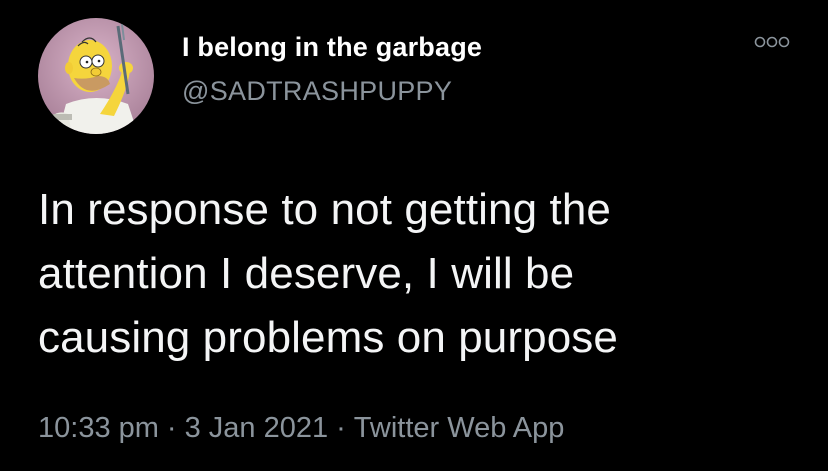  Describe the element at coordinates (459, 428) in the screenshot. I see `tweet-source: Twitter Web App` at that location.